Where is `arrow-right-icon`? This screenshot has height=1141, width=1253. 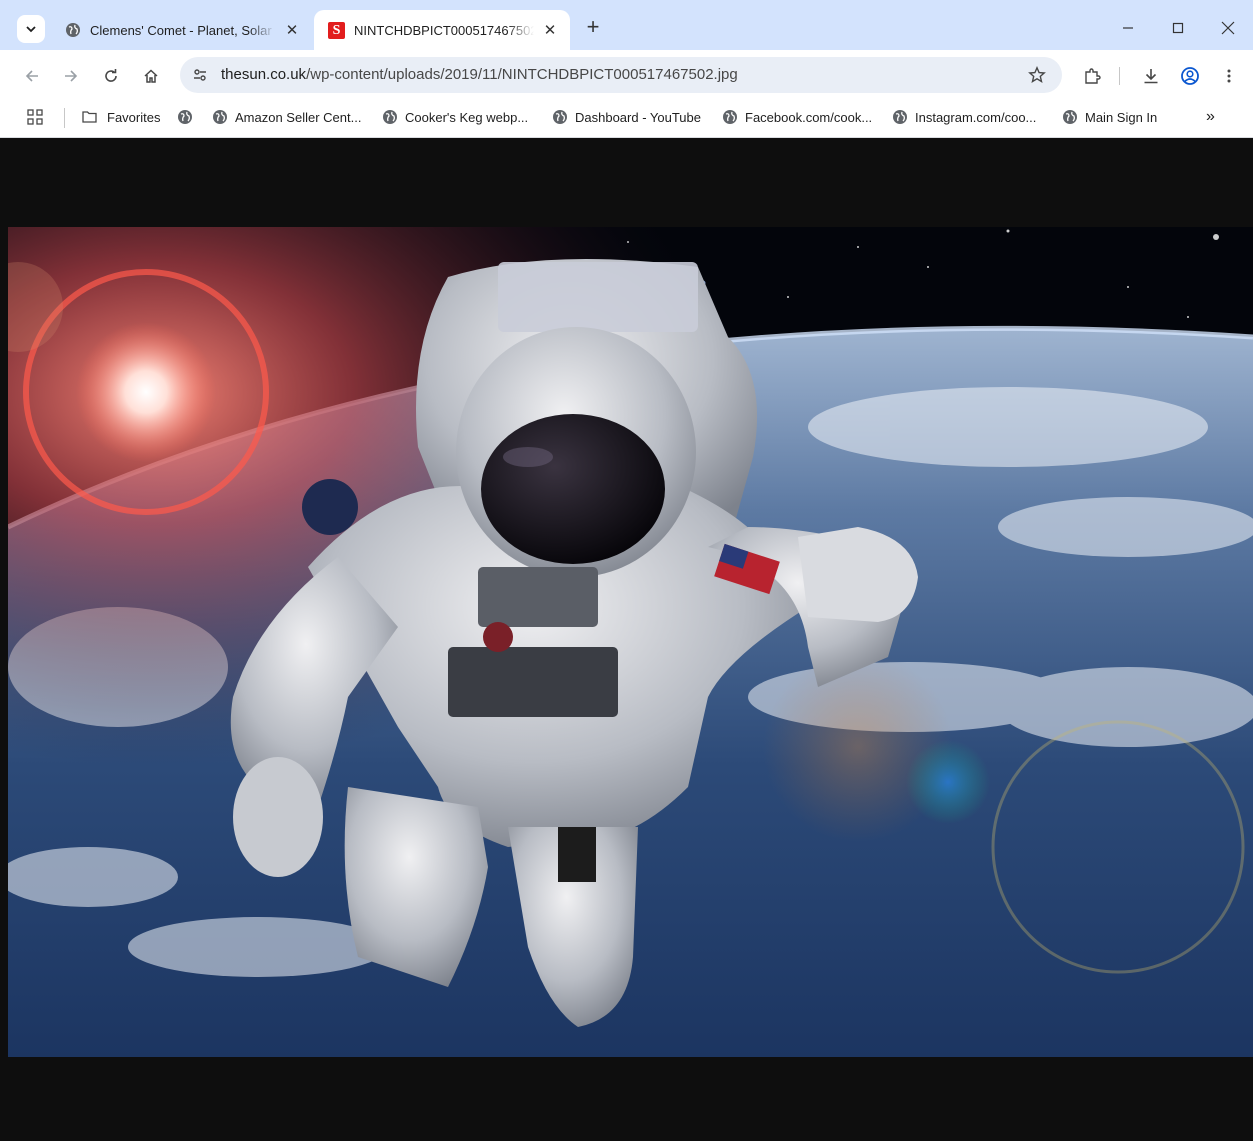 arrow-right-icon is located at coordinates (71, 76).